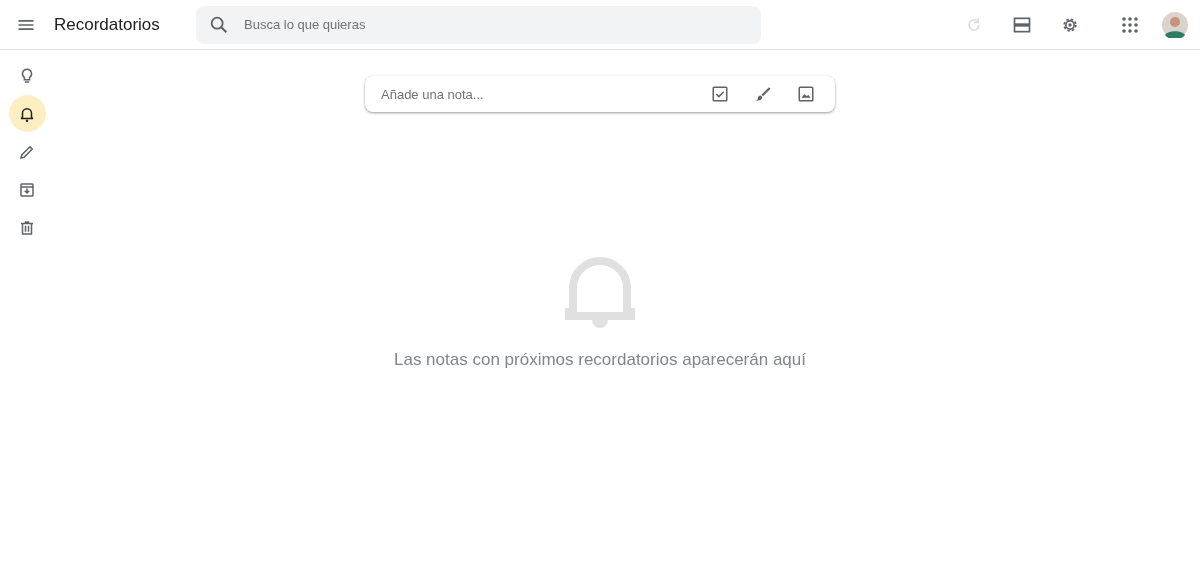 The width and height of the screenshot is (1200, 564). What do you see at coordinates (1130, 24) in the screenshot?
I see `apps-grid-icon` at bounding box center [1130, 24].